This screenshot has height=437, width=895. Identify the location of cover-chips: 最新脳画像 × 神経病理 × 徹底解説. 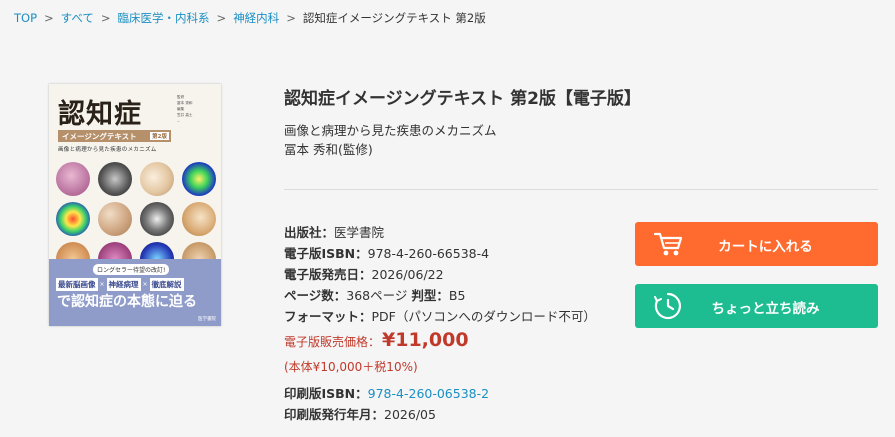
(120, 284).